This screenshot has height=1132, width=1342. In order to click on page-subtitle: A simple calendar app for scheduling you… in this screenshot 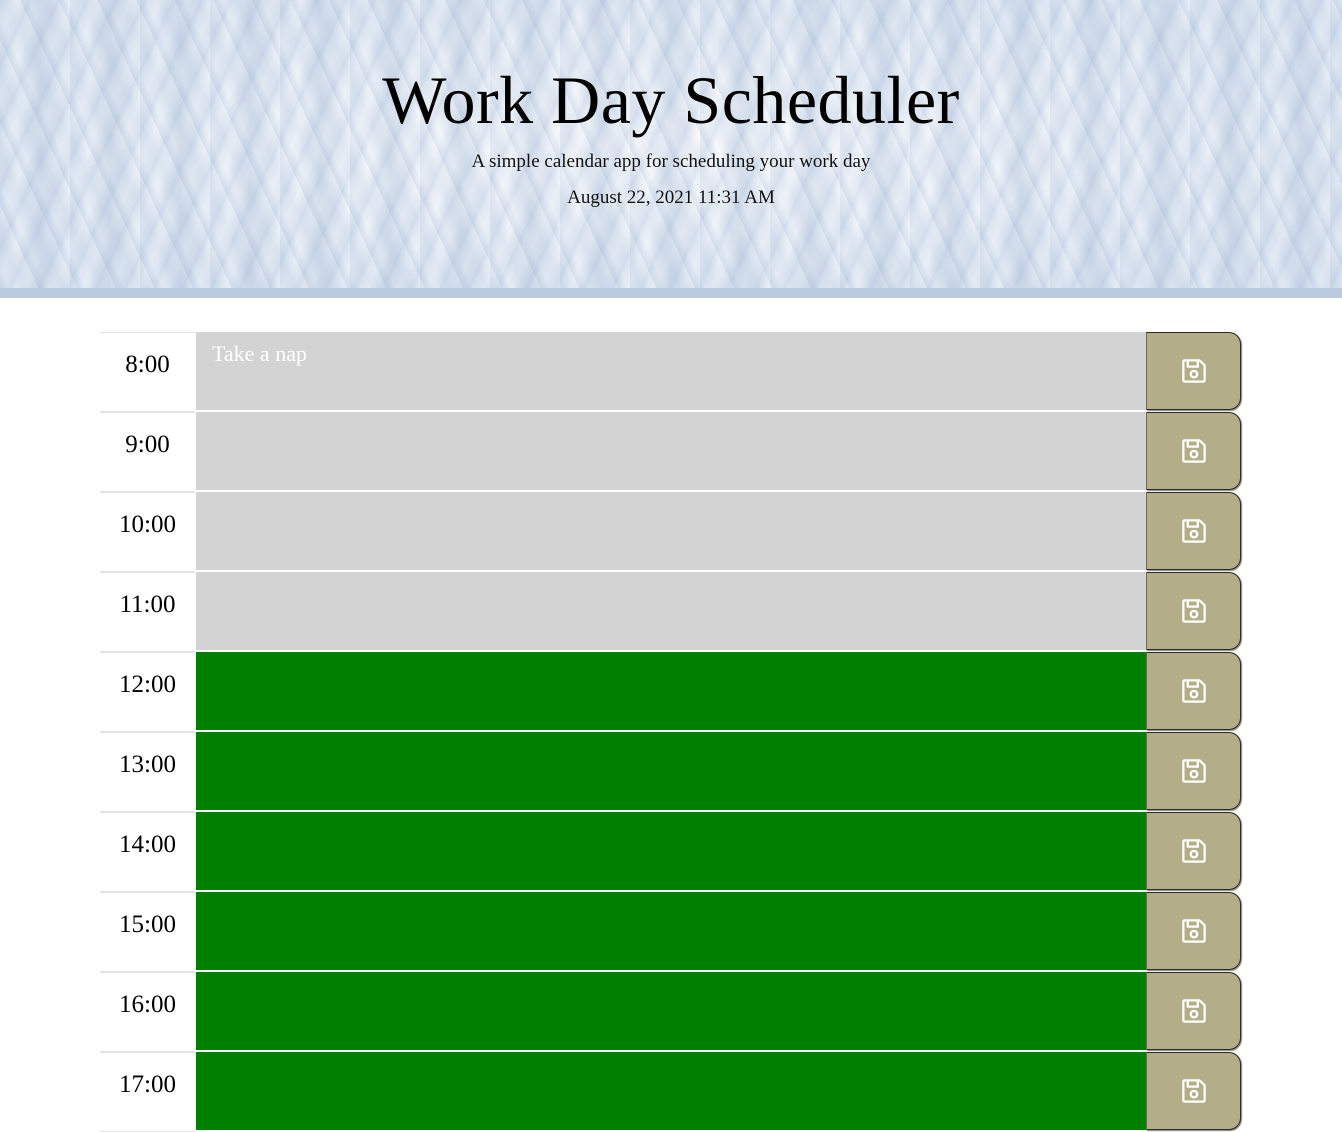, I will do `click(671, 161)`.